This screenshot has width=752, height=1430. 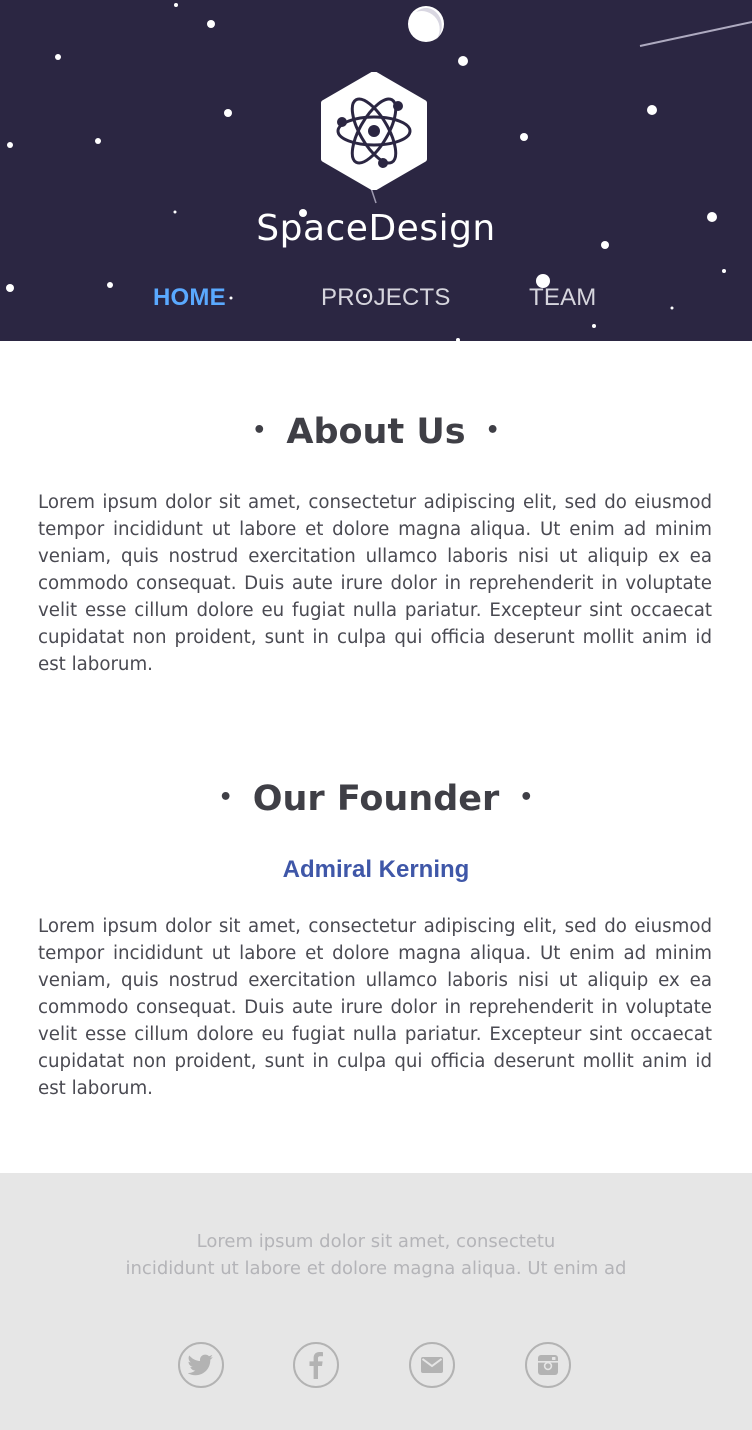 What do you see at coordinates (562, 298) in the screenshot?
I see `nav-item-team: TEAM` at bounding box center [562, 298].